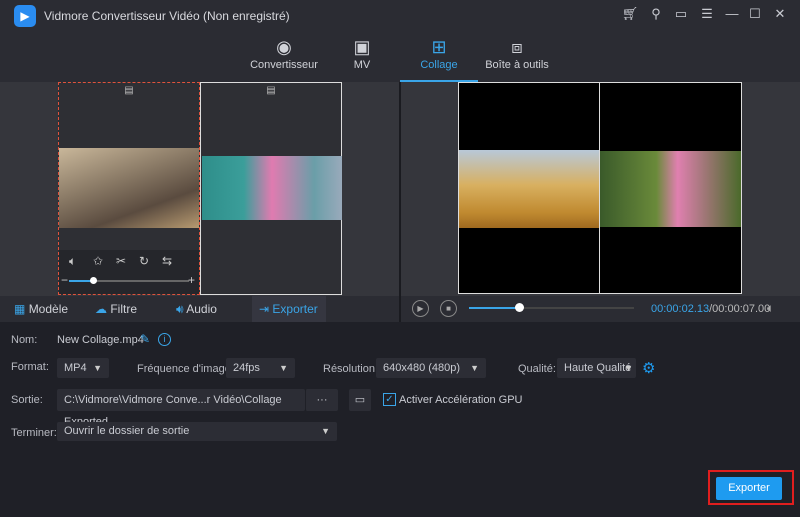 Image resolution: width=800 pixels, height=517 pixels. What do you see at coordinates (284, 47) in the screenshot?
I see `convert-icon: ◉` at bounding box center [284, 47].